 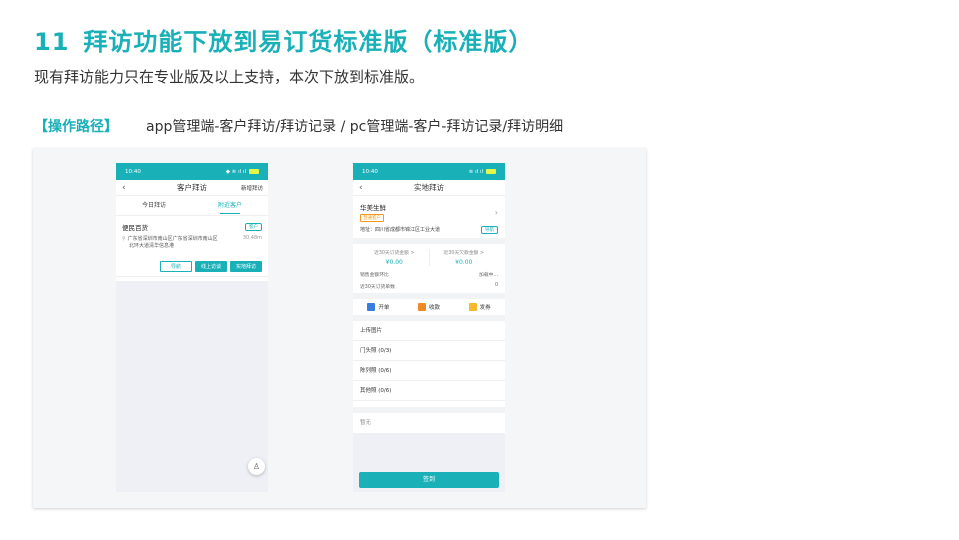 I want to click on customer-address: ⚲ 广东省深圳市南山区广东省深圳市南山区 北环大道清华信息港 30.48m, so click(x=192, y=242).